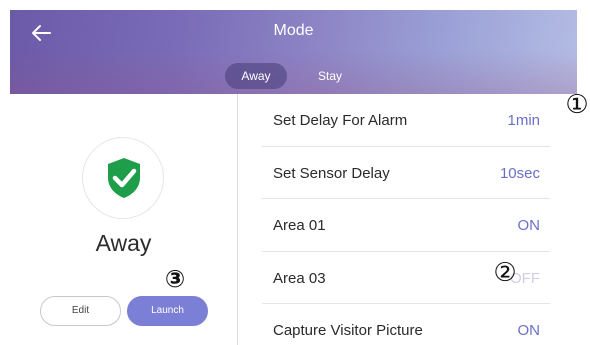 This screenshot has height=345, width=590. What do you see at coordinates (331, 173) in the screenshot?
I see `setting-label: Set Sensor Delay` at bounding box center [331, 173].